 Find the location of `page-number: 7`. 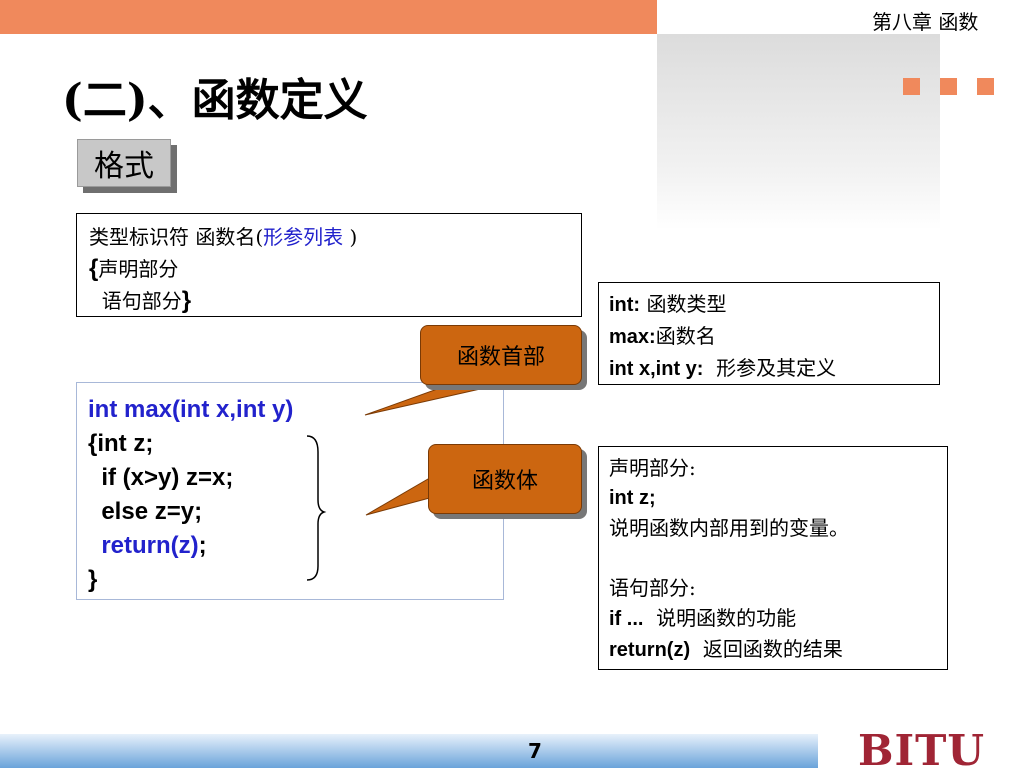

page-number: 7 is located at coordinates (535, 751).